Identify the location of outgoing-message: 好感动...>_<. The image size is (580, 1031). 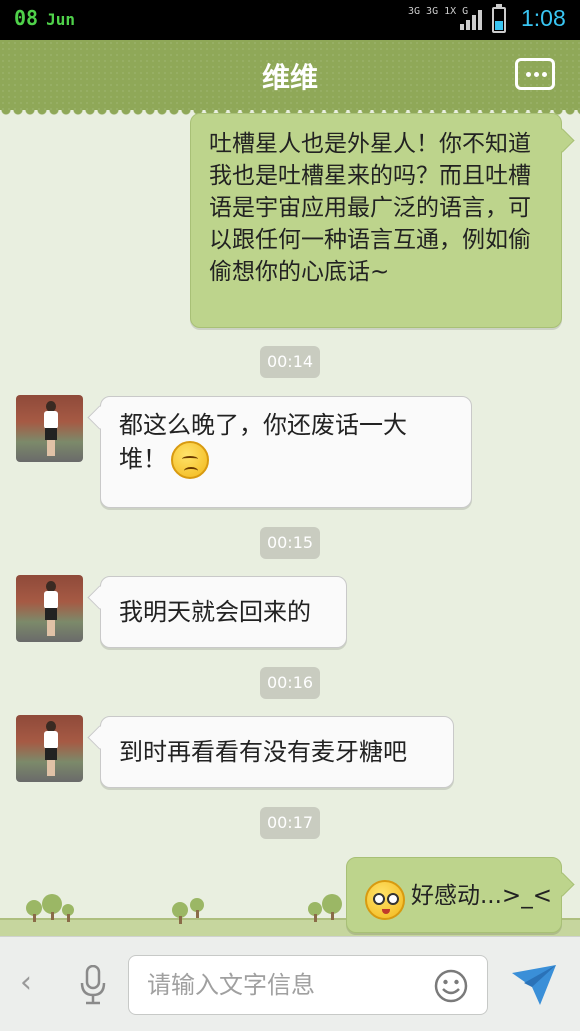
(454, 895).